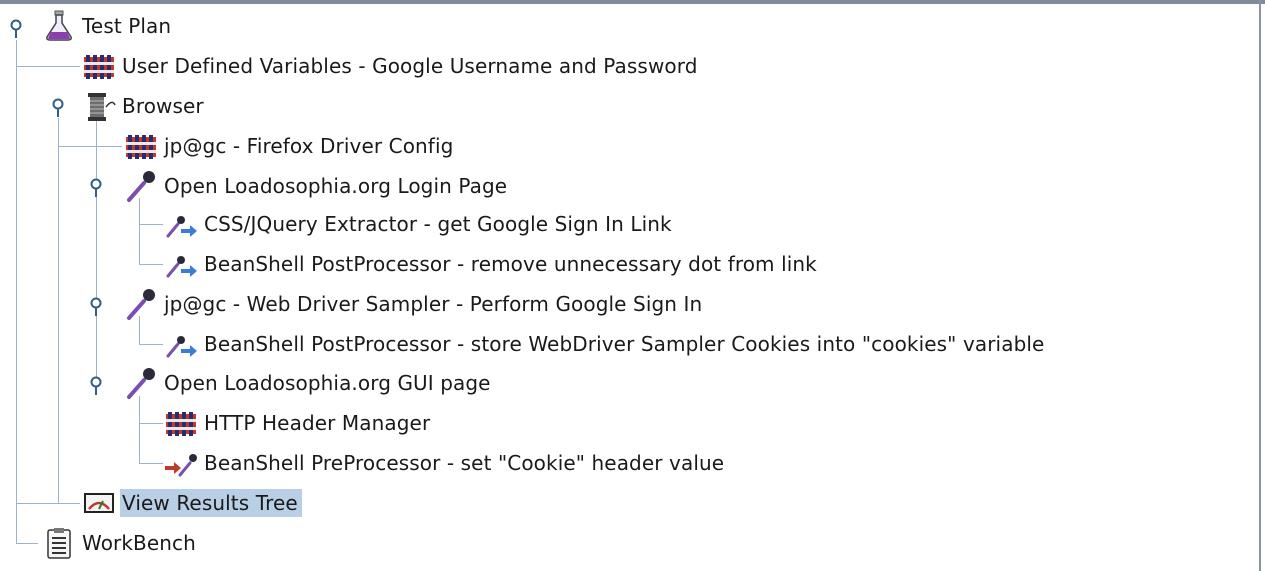 Image resolution: width=1265 pixels, height=571 pixels. What do you see at coordinates (127, 26) in the screenshot?
I see `tree-node-label: Test Plan` at bounding box center [127, 26].